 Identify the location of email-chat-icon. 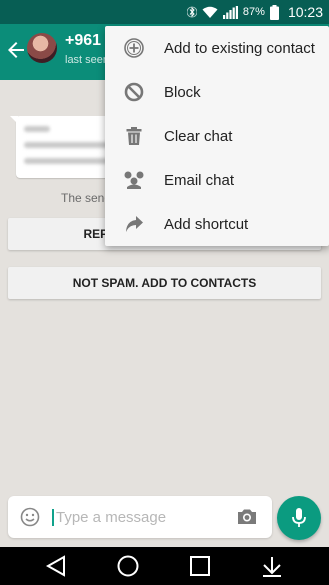
(134, 180).